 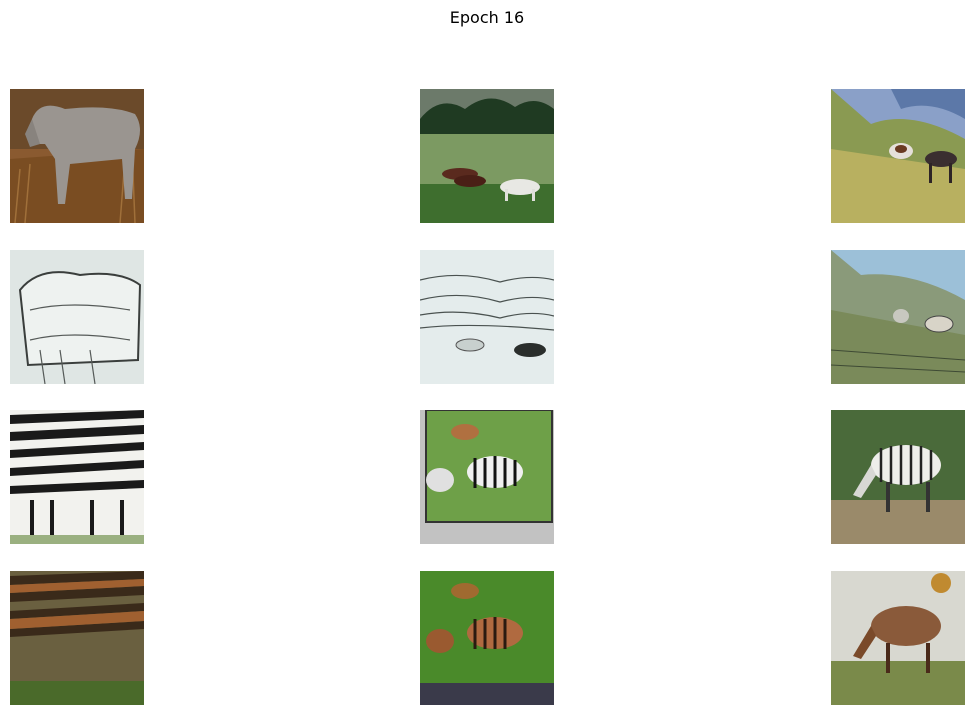 What do you see at coordinates (487, 17) in the screenshot?
I see `figure-title: Epoch 16` at bounding box center [487, 17].